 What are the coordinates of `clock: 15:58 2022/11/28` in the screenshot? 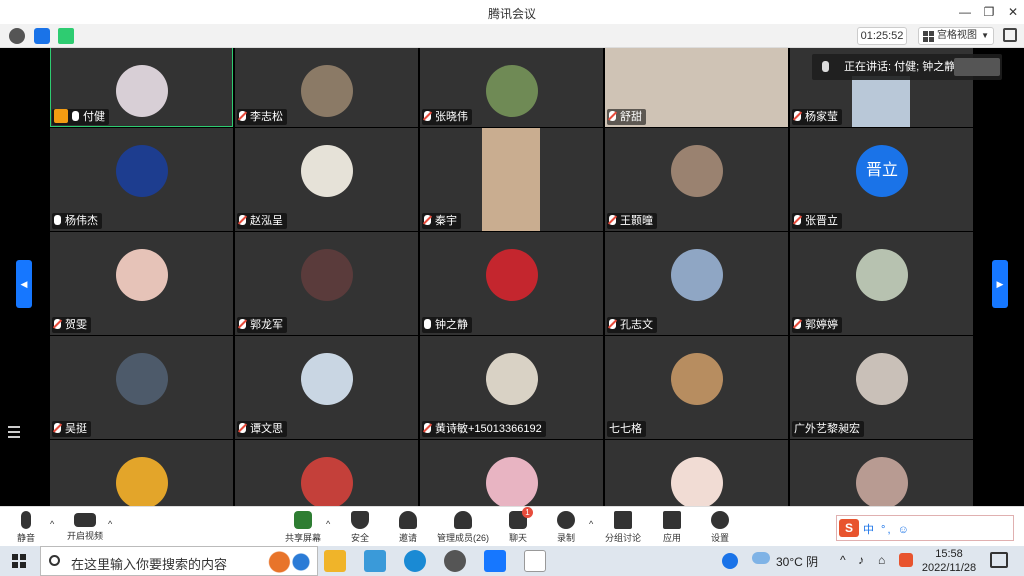 It's located at (949, 561).